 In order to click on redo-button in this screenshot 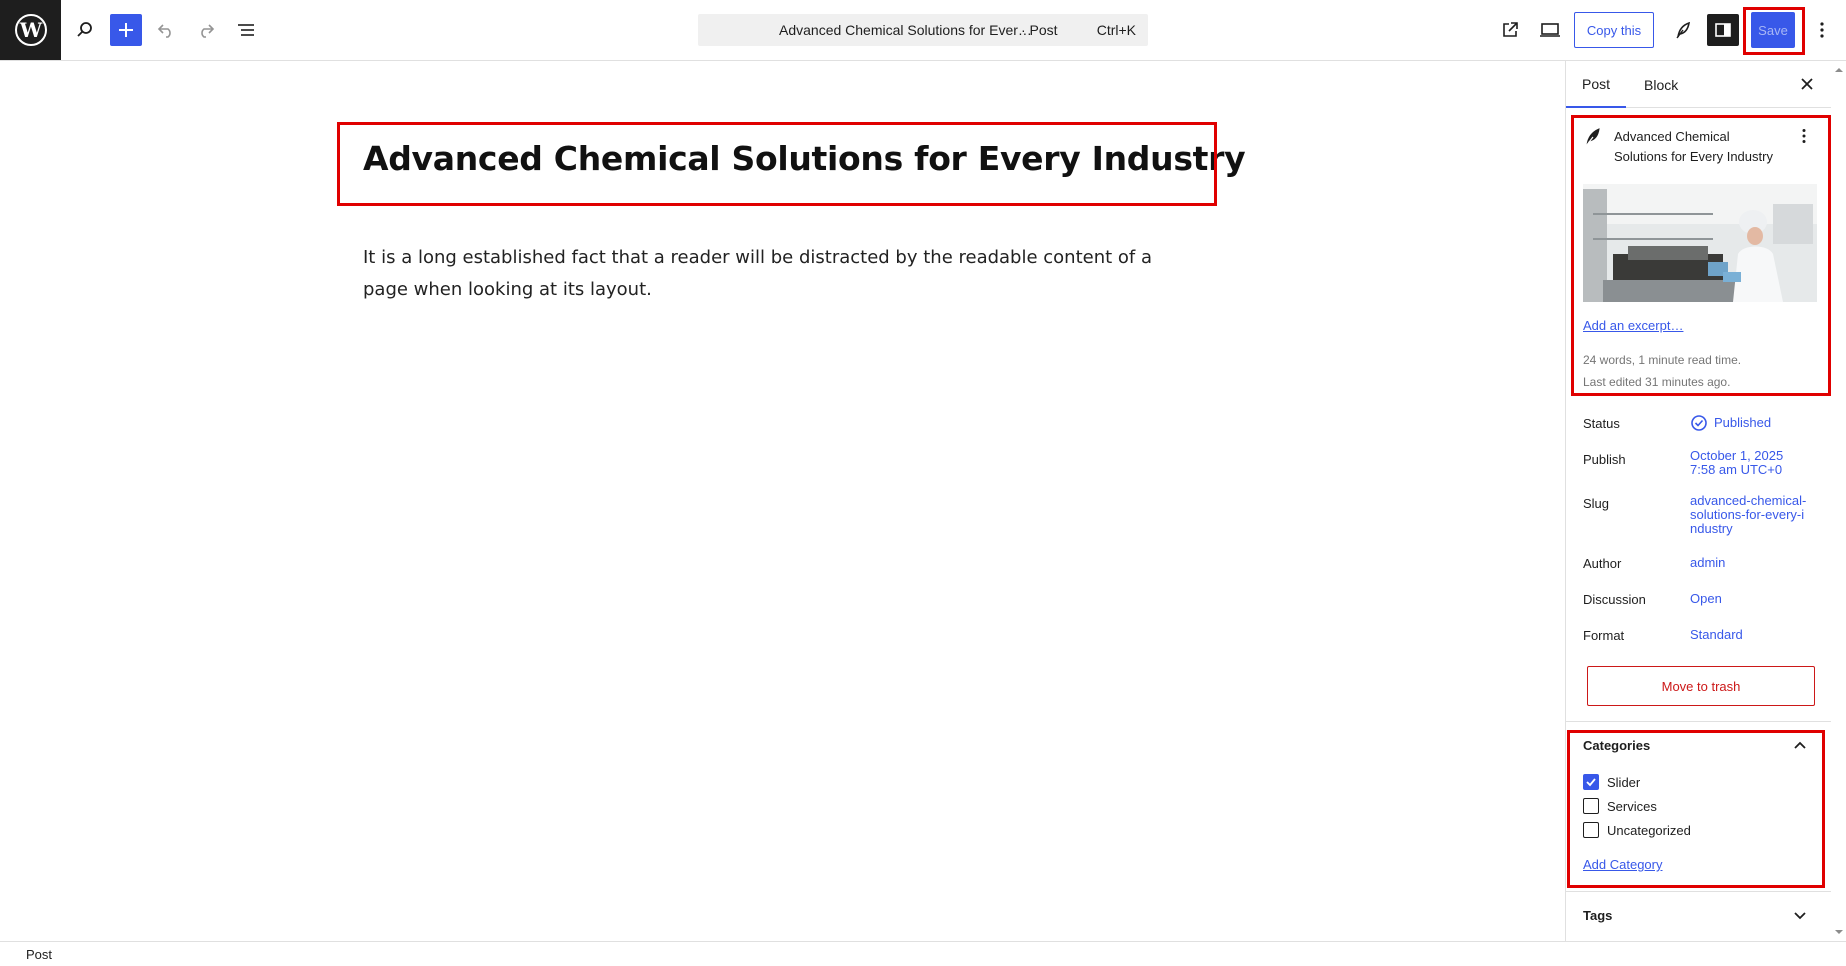, I will do `click(206, 30)`.